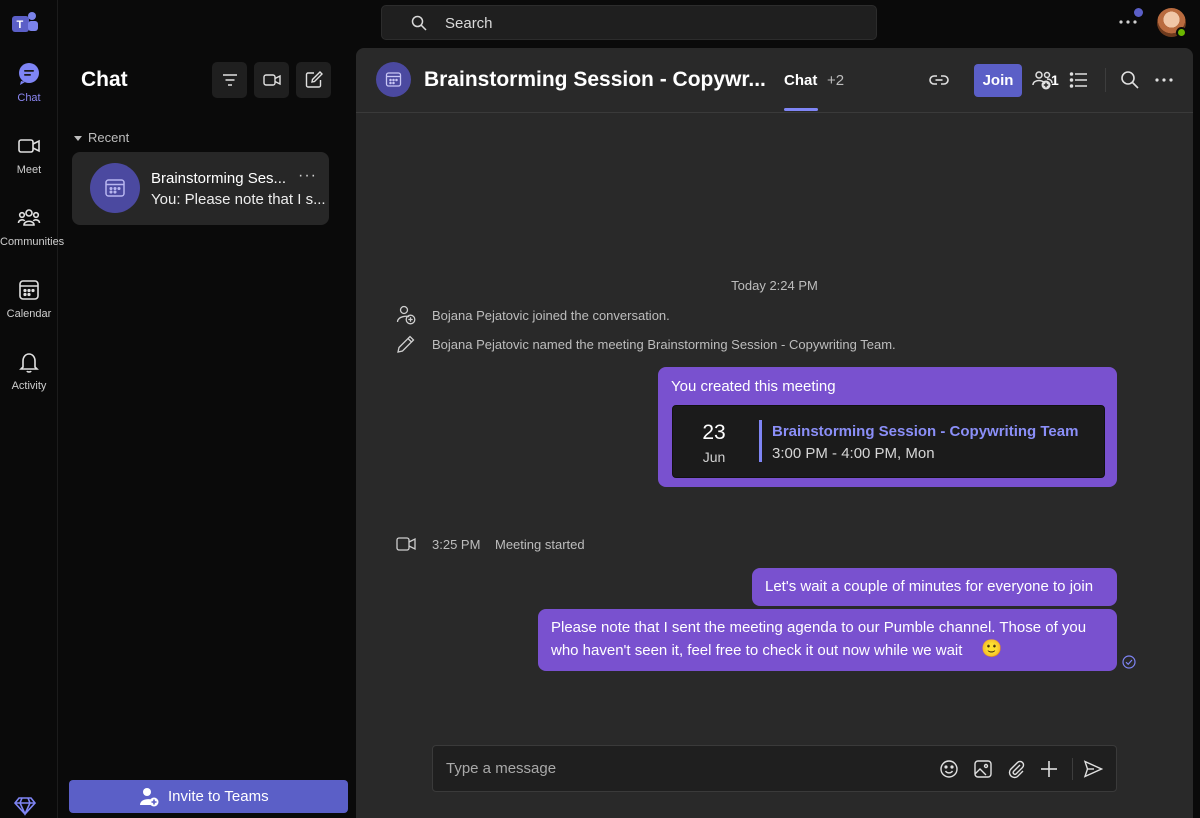  Describe the element at coordinates (1055, 80) in the screenshot. I see `participants-count: 1` at that location.